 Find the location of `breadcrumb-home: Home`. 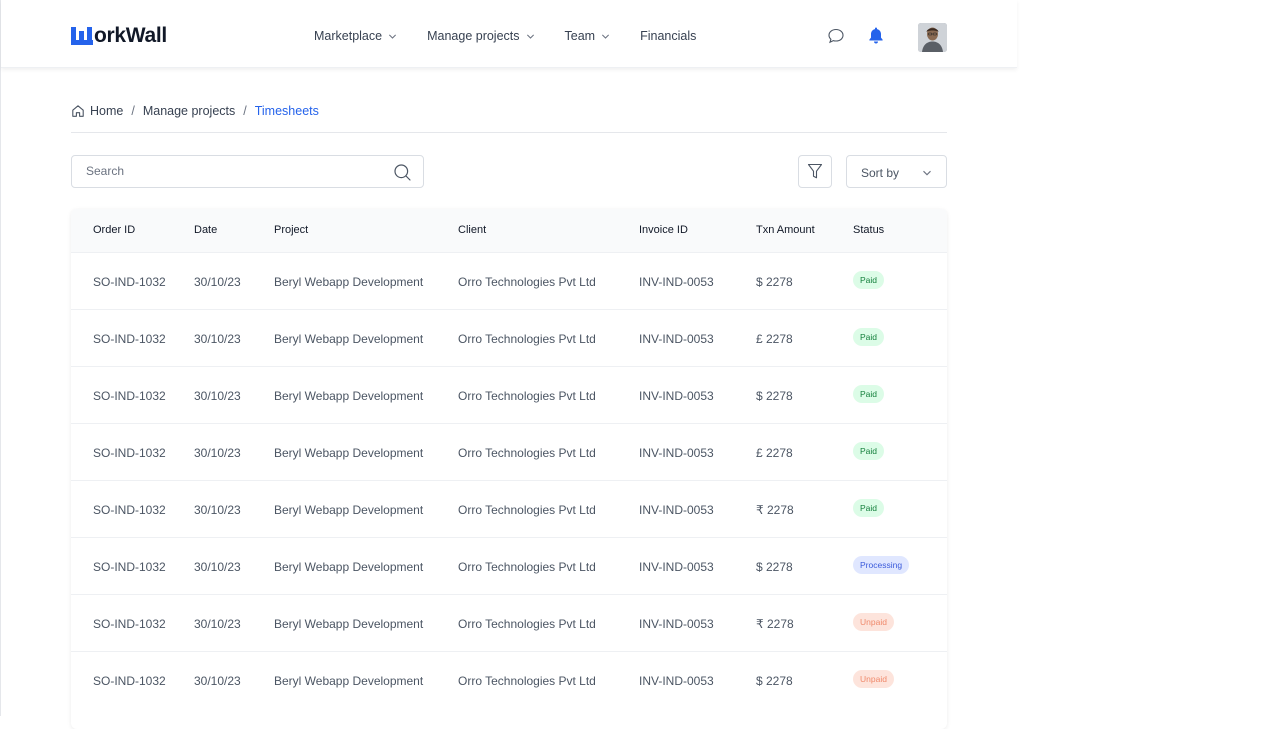

breadcrumb-home: Home is located at coordinates (106, 111).